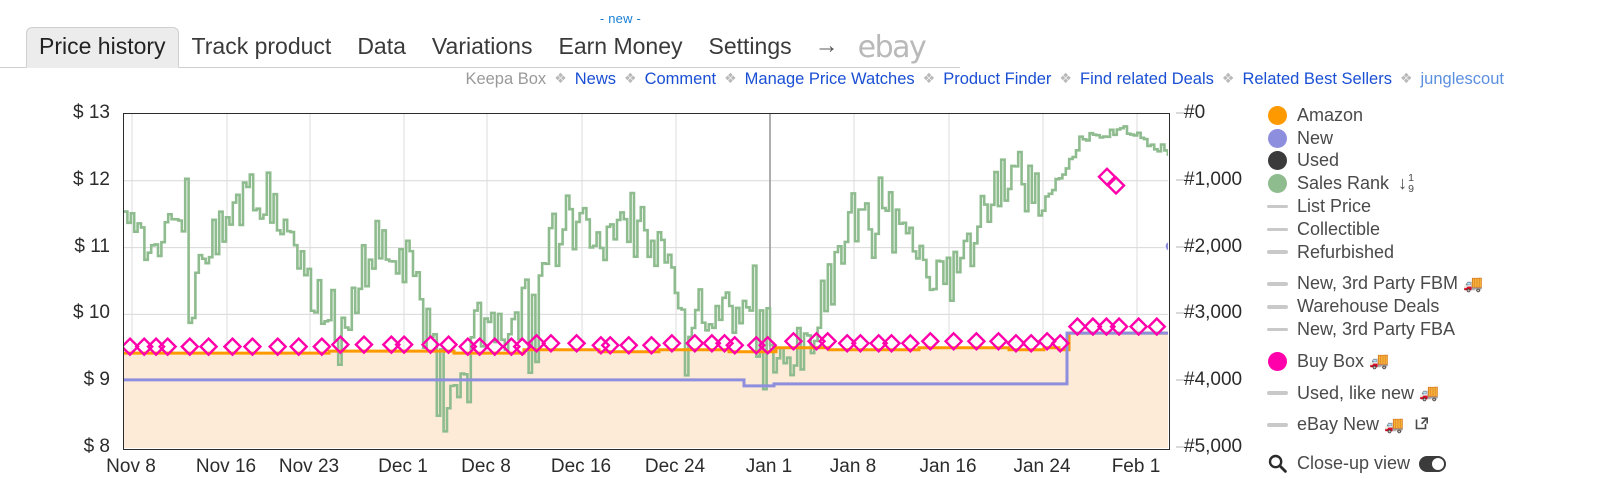  Describe the element at coordinates (1318, 160) in the screenshot. I see `legend-item-label: Used` at that location.